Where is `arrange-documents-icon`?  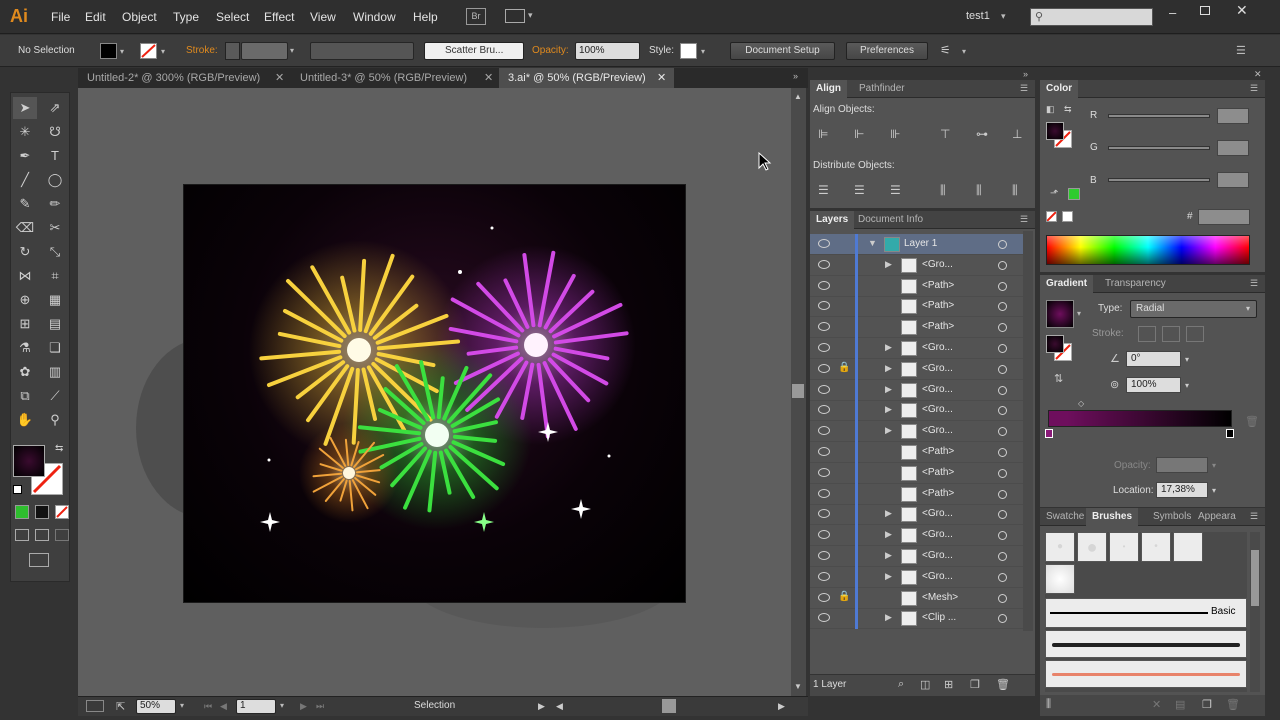
arrange-documents-icon is located at coordinates (515, 16).